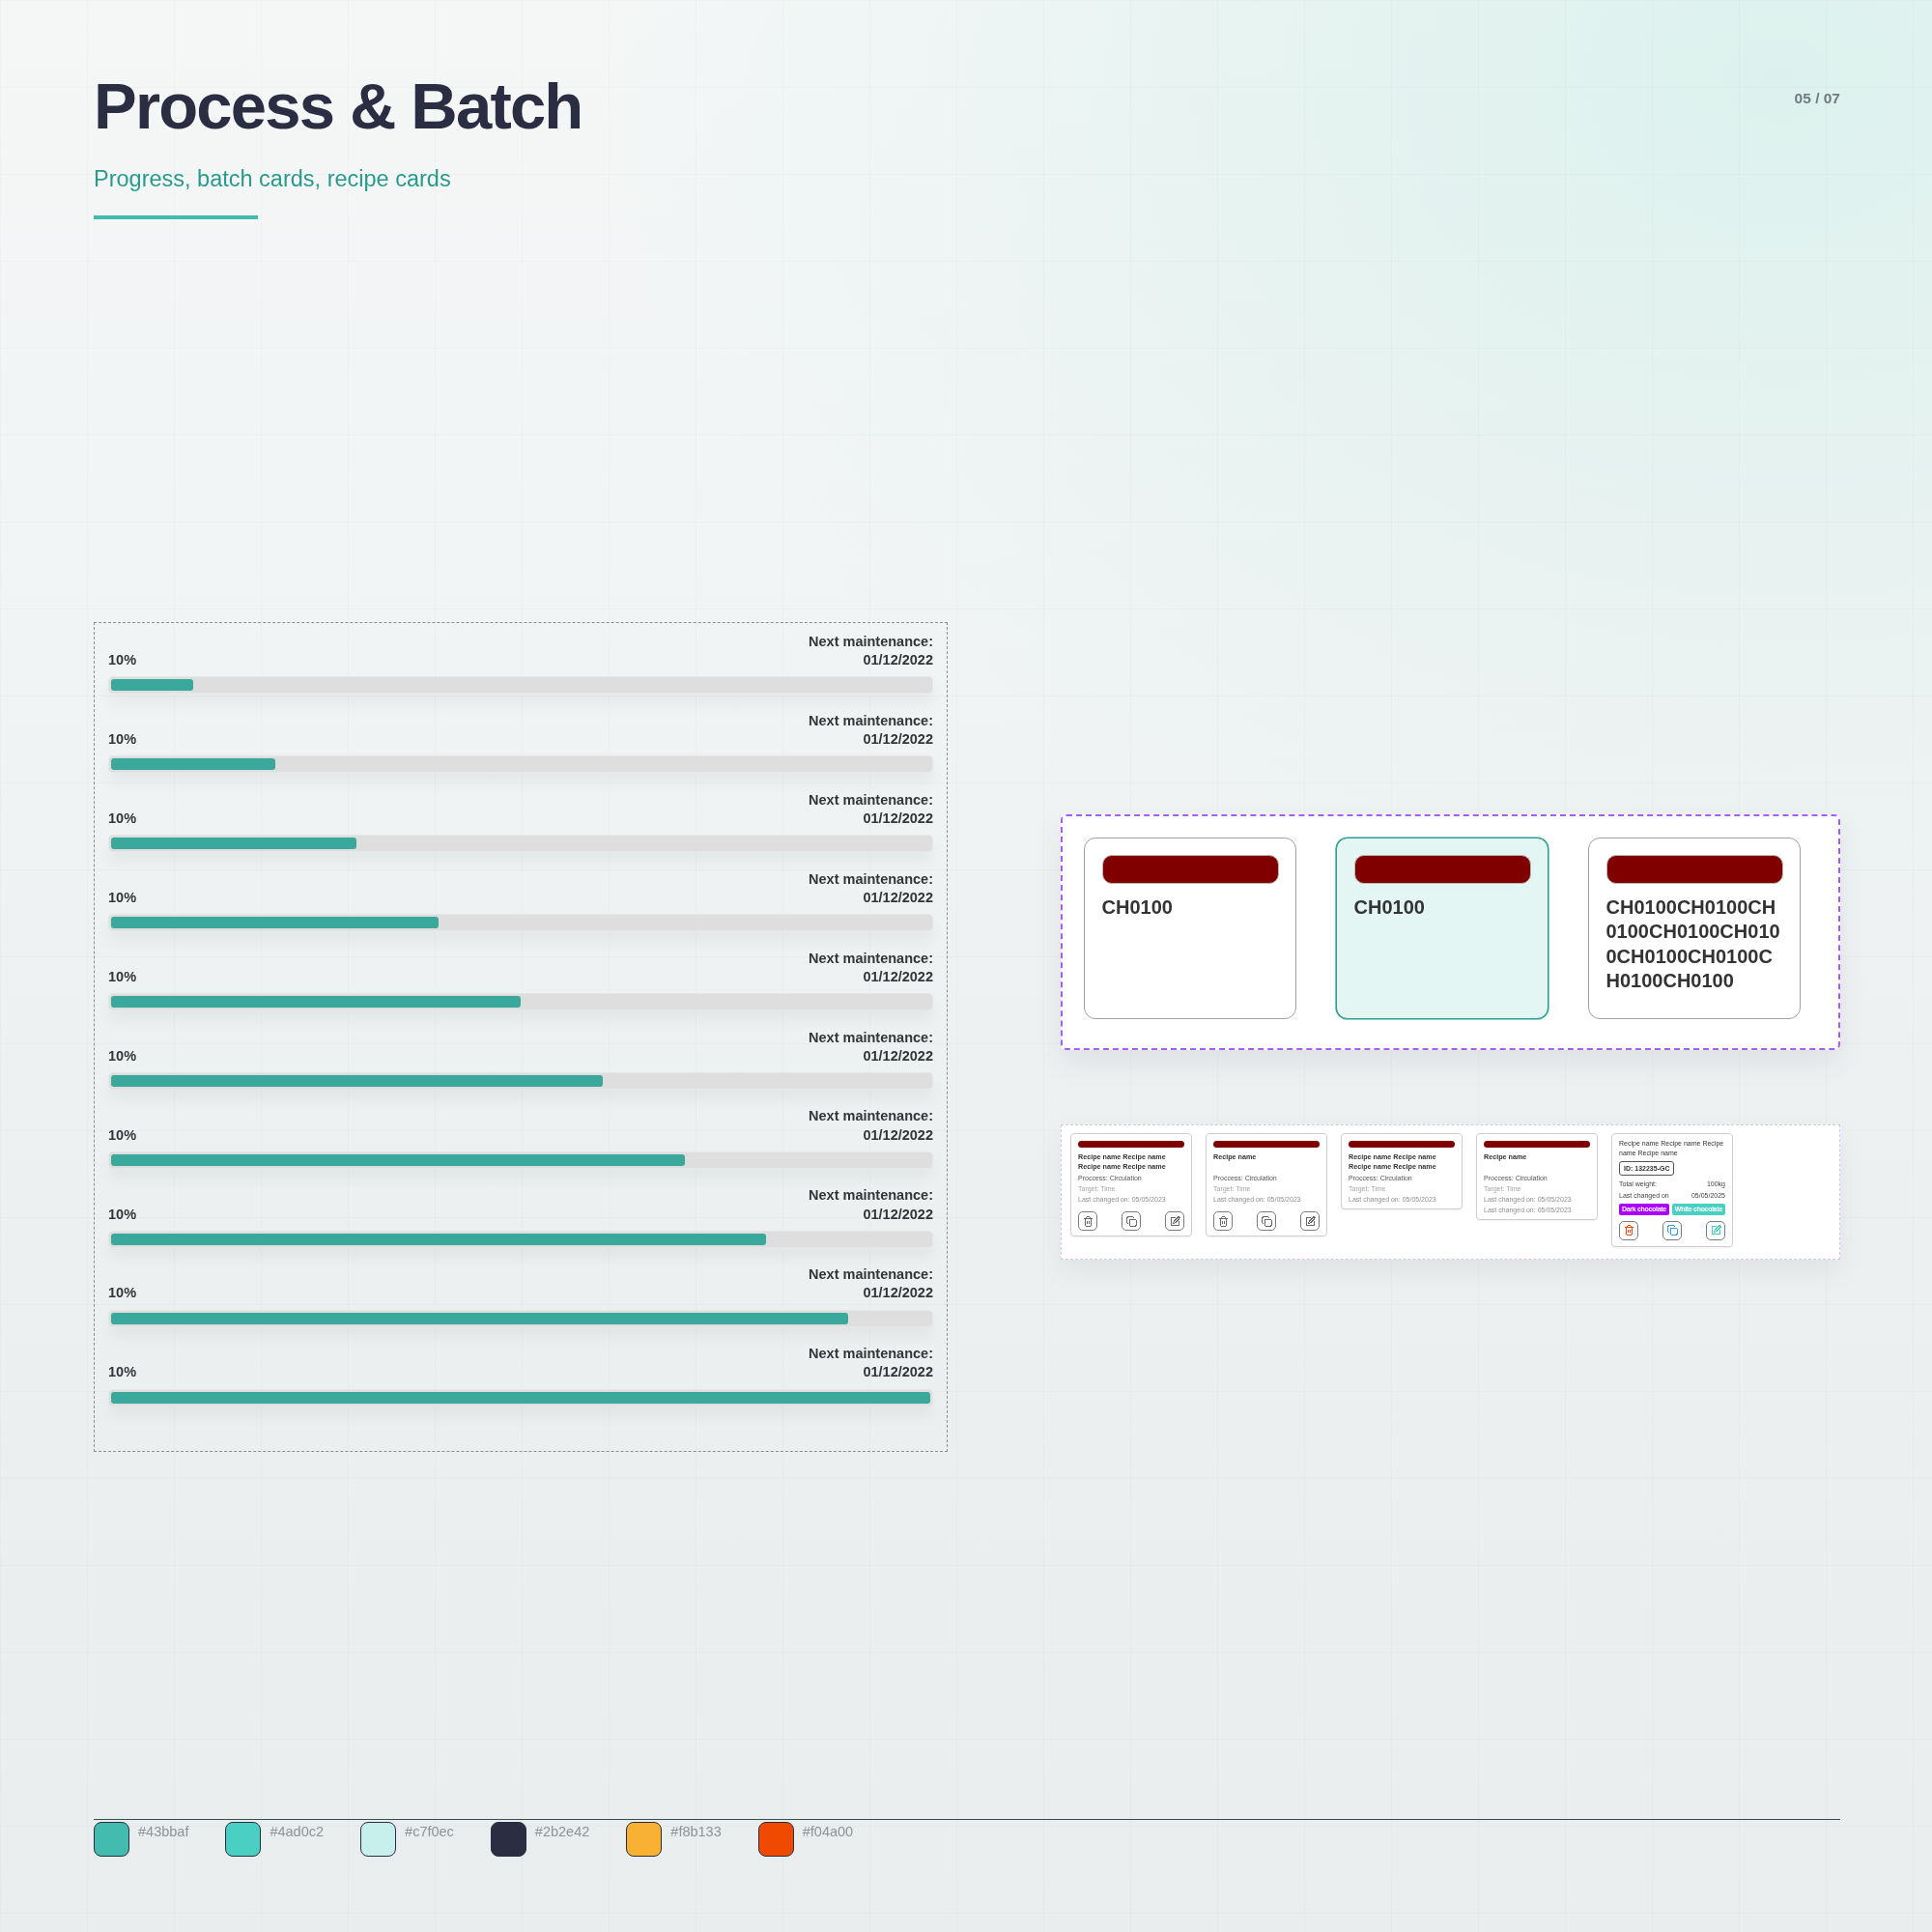  I want to click on swatch-label: #4ad0c2, so click(297, 1832).